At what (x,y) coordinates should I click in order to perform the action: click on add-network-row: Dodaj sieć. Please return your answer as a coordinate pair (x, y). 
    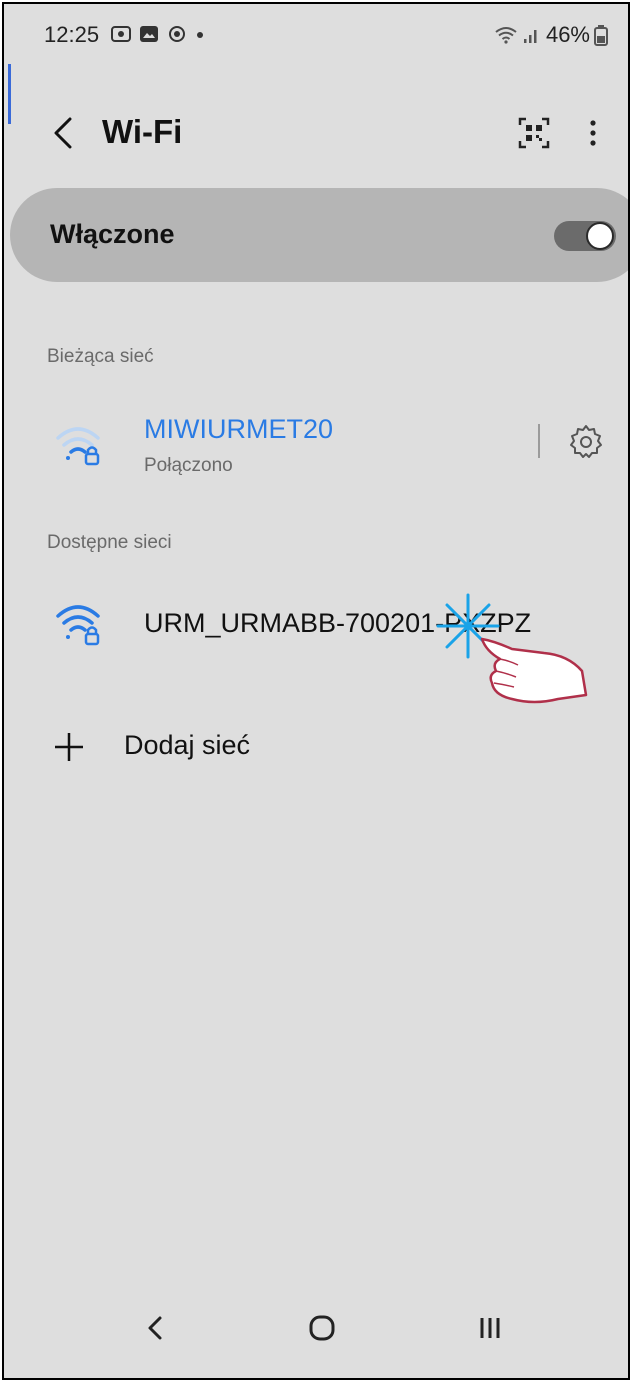
    Looking at the image, I should click on (316, 748).